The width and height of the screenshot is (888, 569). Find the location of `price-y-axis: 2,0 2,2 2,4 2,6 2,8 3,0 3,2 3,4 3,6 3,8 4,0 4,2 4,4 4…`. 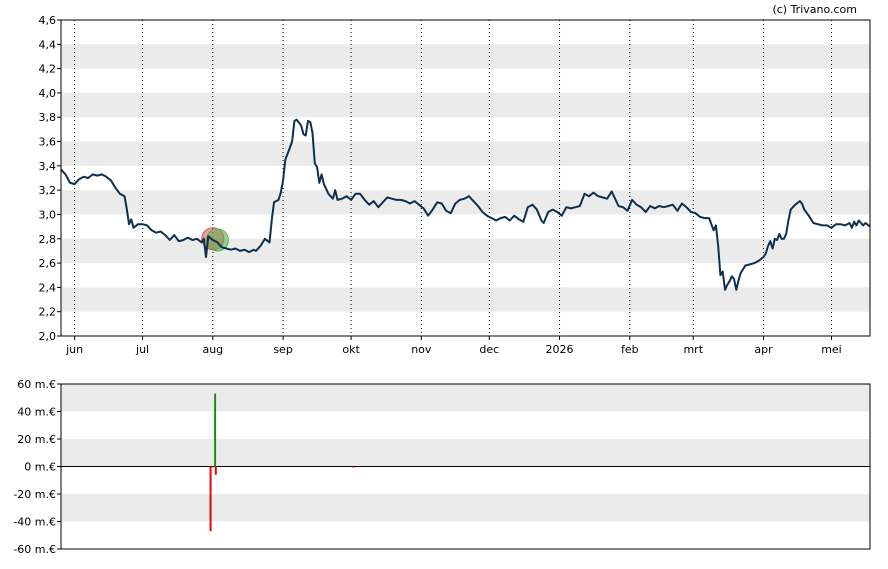

price-y-axis: 2,0 2,2 2,4 2,6 2,8 3,0 3,2 3,4 3,6 3,8 4,0 4,2 4,4 4… is located at coordinates (50, 178).